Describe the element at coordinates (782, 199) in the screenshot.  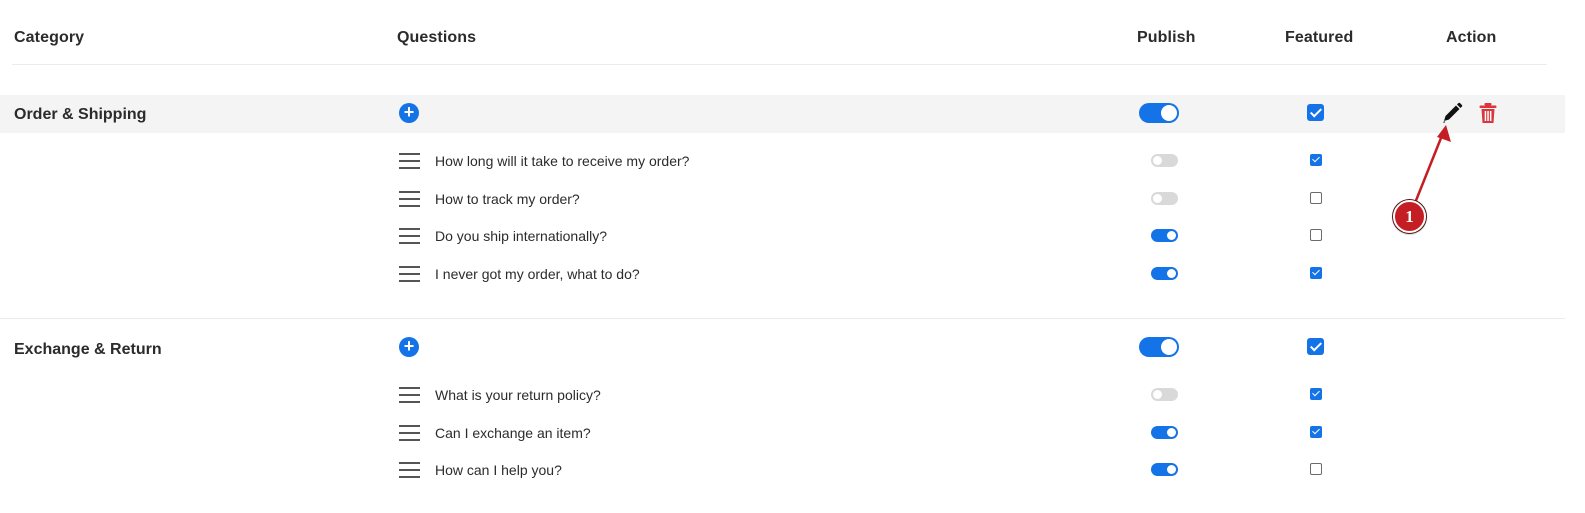
I see `question-row: How to track my order?` at that location.